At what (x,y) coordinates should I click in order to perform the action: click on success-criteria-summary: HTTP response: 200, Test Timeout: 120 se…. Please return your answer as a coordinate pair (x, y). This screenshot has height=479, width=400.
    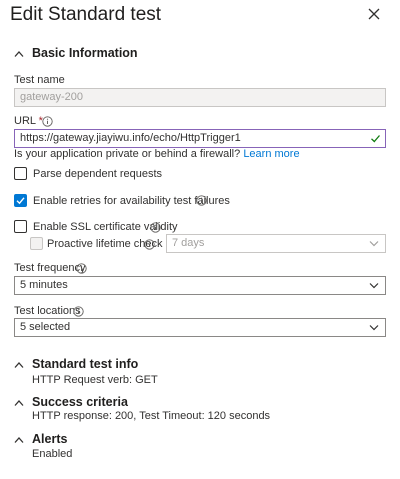
    Looking at the image, I should click on (151, 416).